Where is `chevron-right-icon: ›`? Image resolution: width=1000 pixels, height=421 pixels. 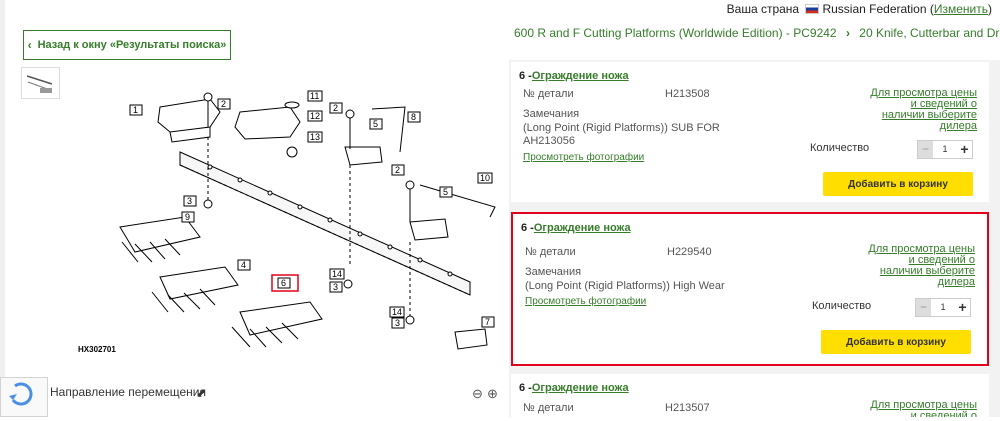 chevron-right-icon: › is located at coordinates (847, 33).